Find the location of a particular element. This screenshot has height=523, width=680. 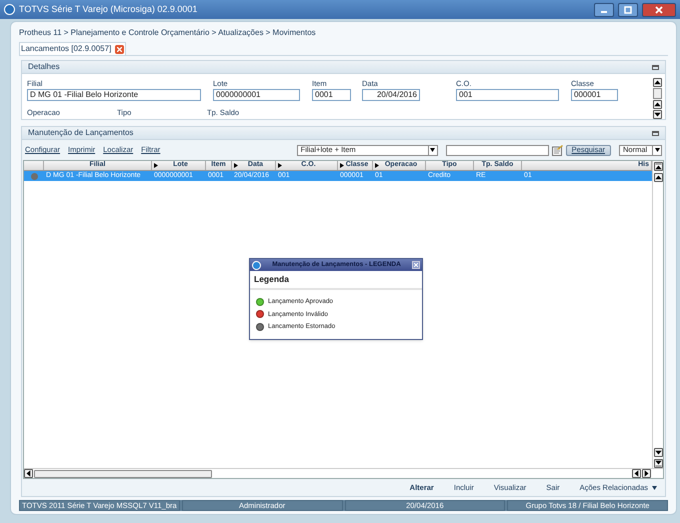

minimize-button is located at coordinates (604, 9).